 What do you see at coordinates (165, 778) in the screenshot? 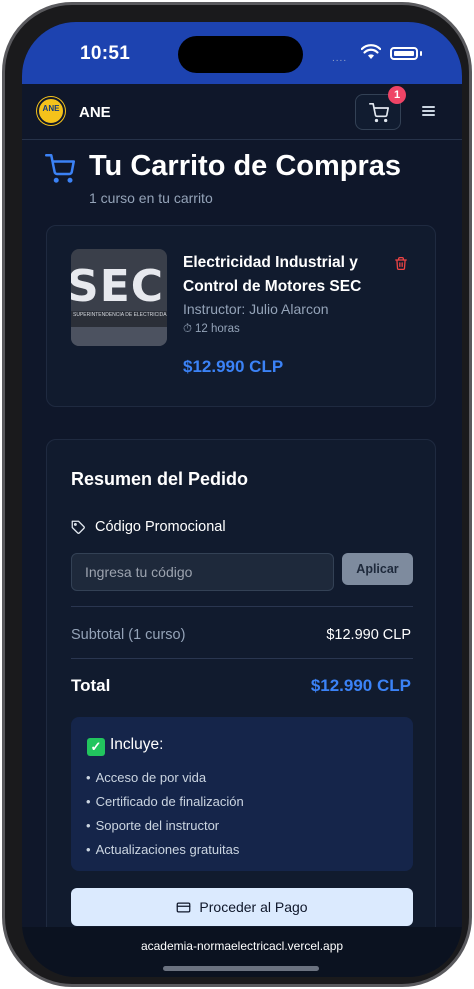
I see `list-item: Acceso de por vida` at bounding box center [165, 778].